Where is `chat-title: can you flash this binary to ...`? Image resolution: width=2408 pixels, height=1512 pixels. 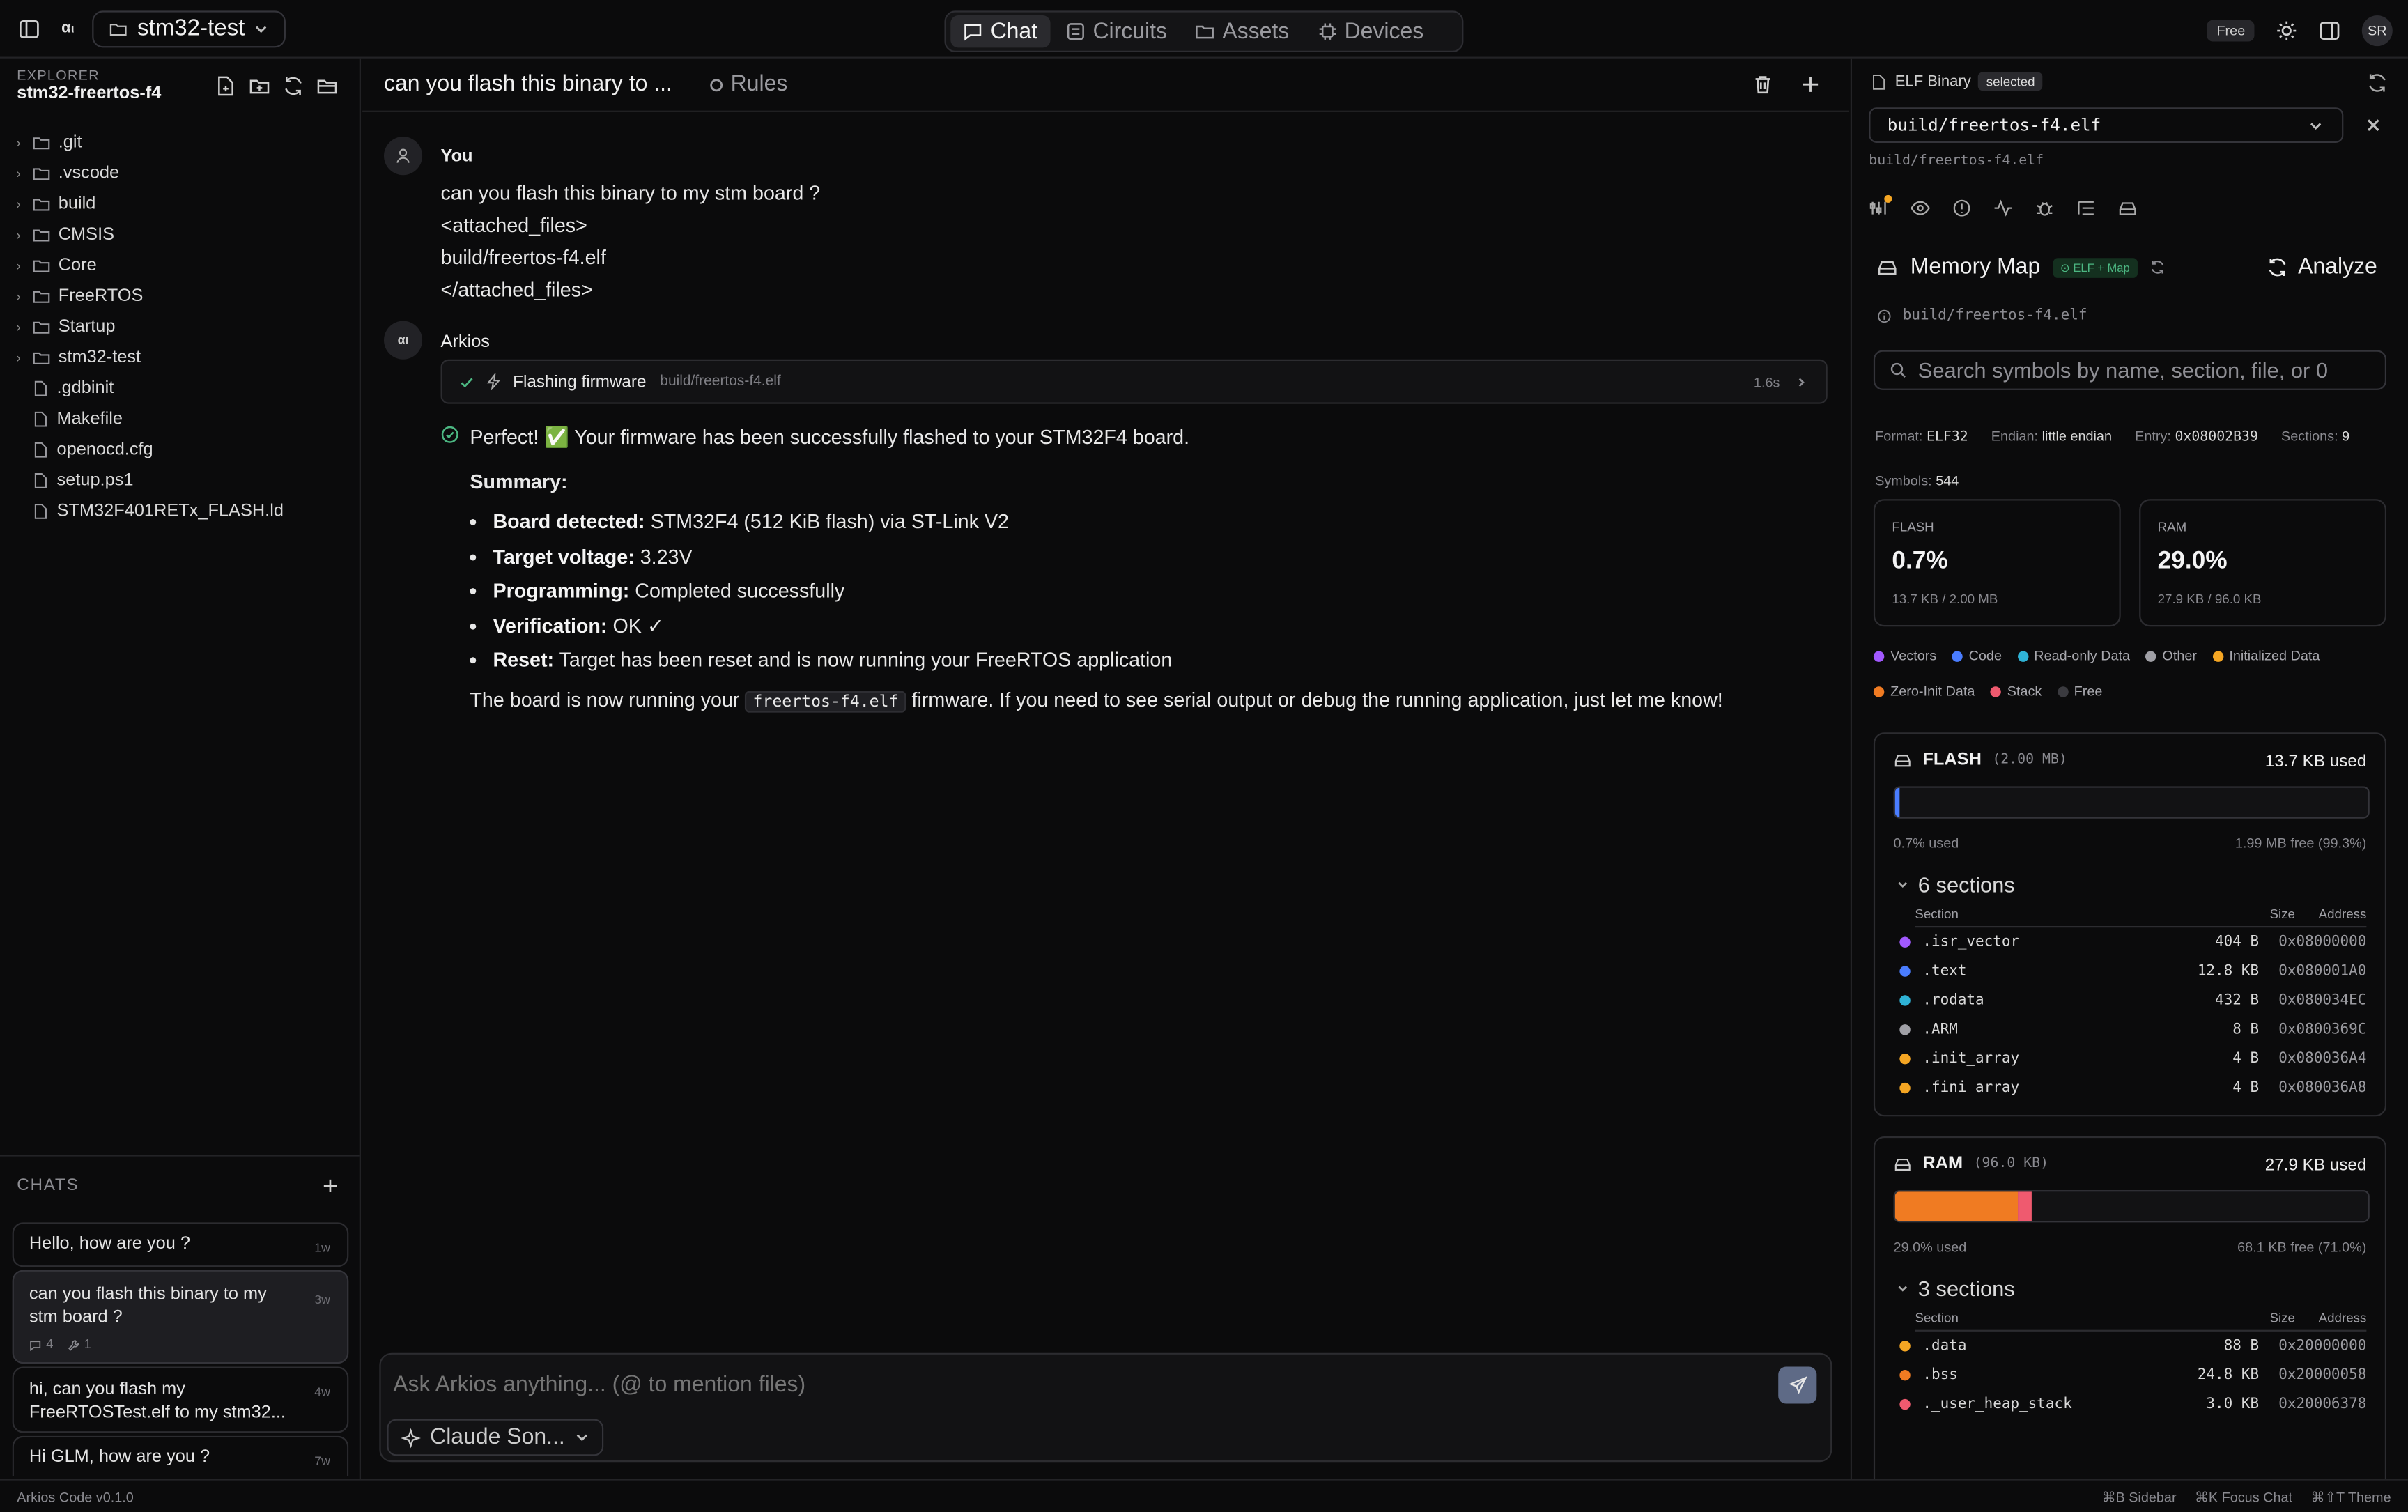 chat-title: can you flash this binary to ... is located at coordinates (528, 84).